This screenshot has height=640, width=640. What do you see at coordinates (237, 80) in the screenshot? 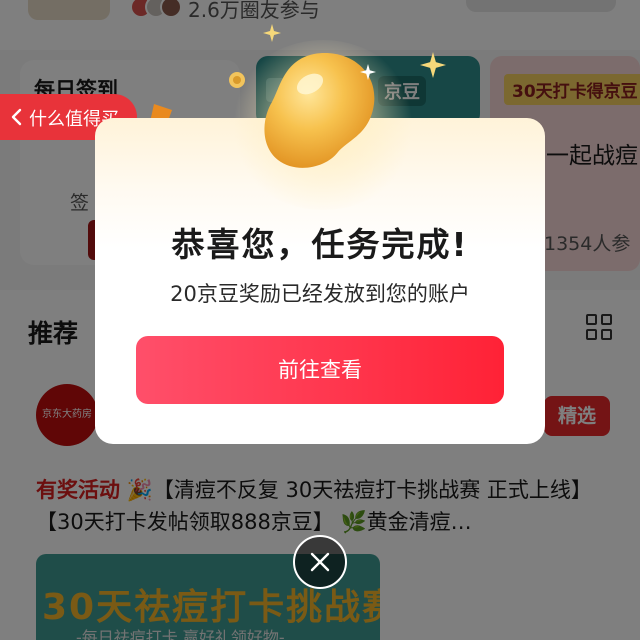
I see `coin-icon` at bounding box center [237, 80].